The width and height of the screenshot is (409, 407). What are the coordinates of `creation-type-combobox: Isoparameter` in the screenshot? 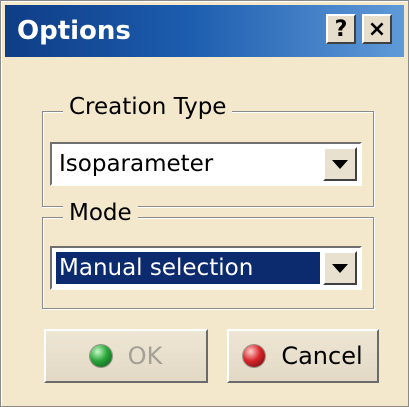 It's located at (206, 164).